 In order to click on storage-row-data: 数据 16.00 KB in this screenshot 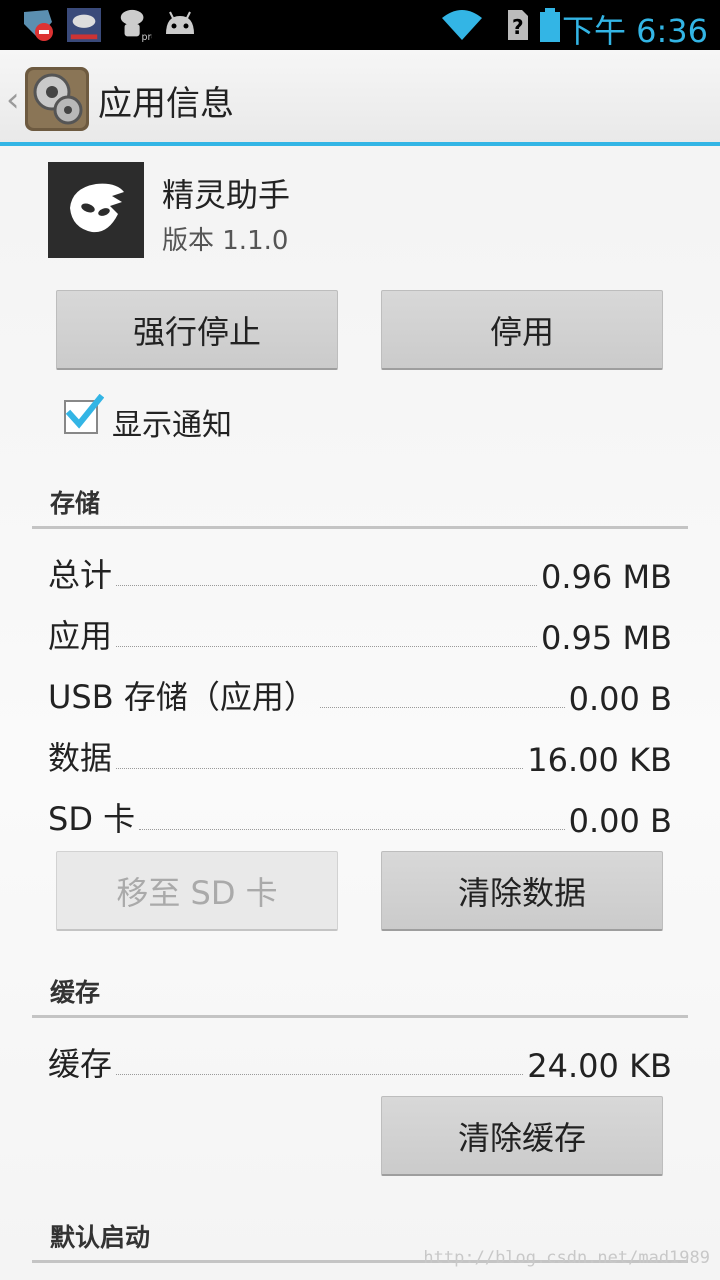, I will do `click(360, 754)`.